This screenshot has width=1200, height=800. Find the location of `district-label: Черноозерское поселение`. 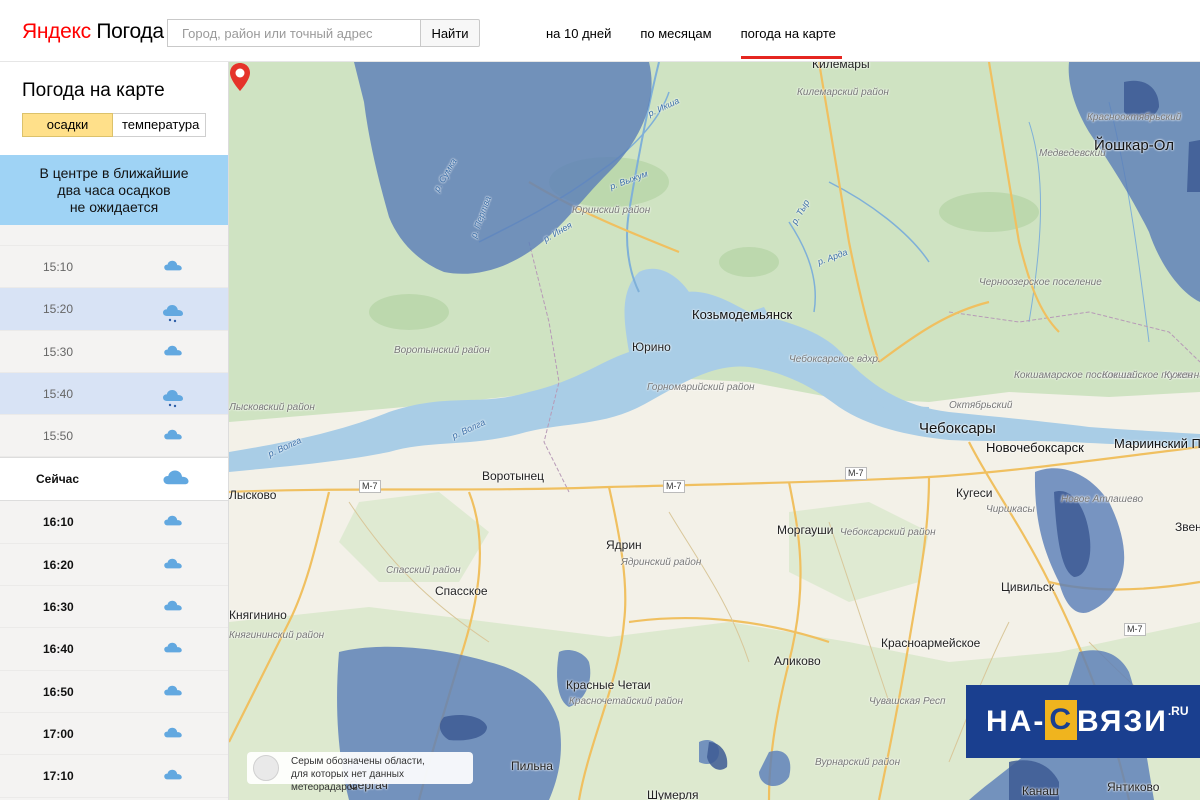

district-label: Черноозерское поселение is located at coordinates (1040, 282).